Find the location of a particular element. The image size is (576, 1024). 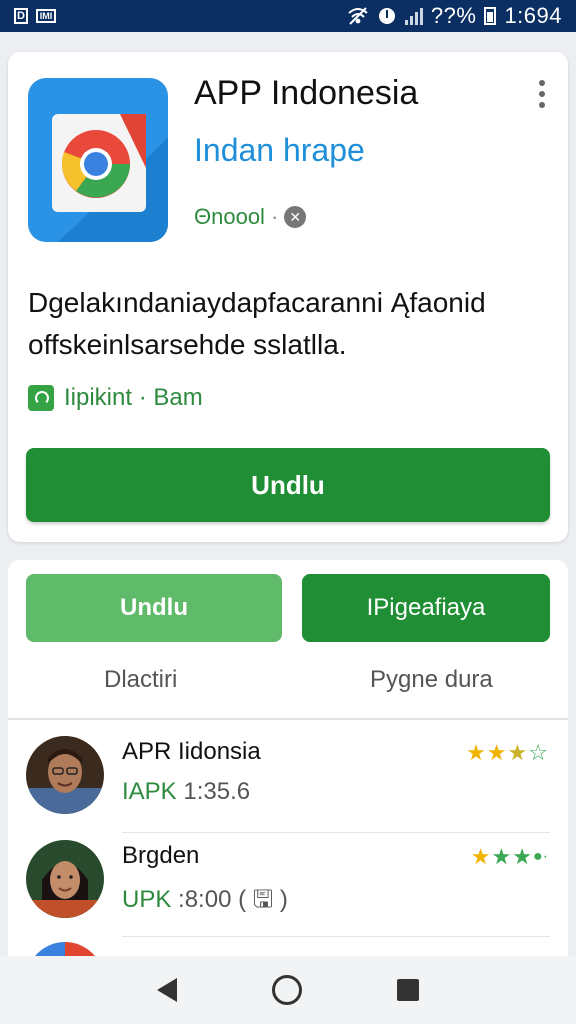

app-developer-link: Indan hrape is located at coordinates (279, 150).